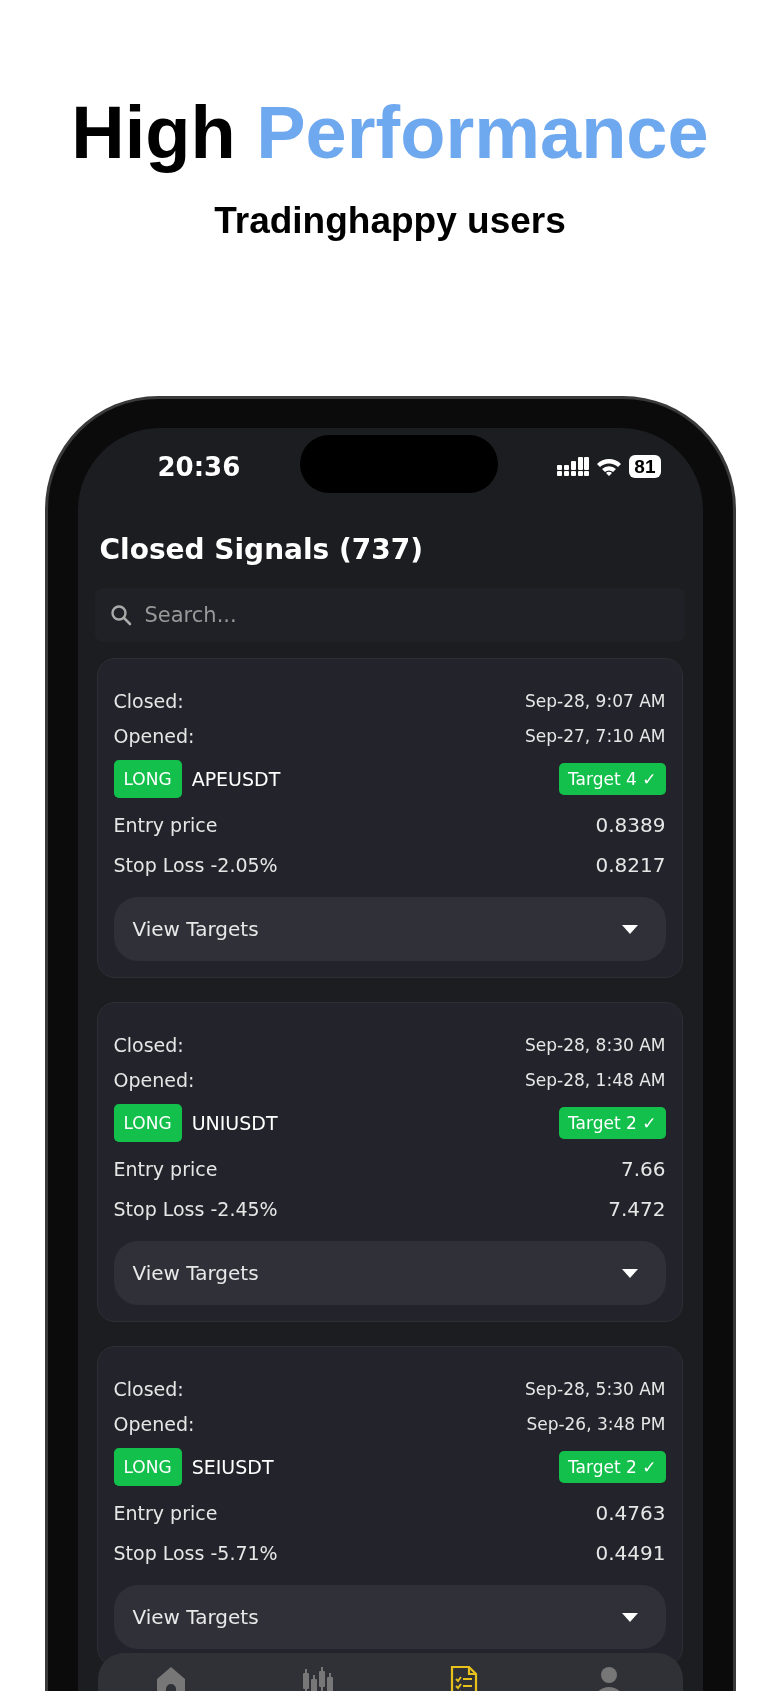 This screenshot has height=1691, width=780. I want to click on stop-loss-label: Stop Loss -5.71%, so click(195, 1553).